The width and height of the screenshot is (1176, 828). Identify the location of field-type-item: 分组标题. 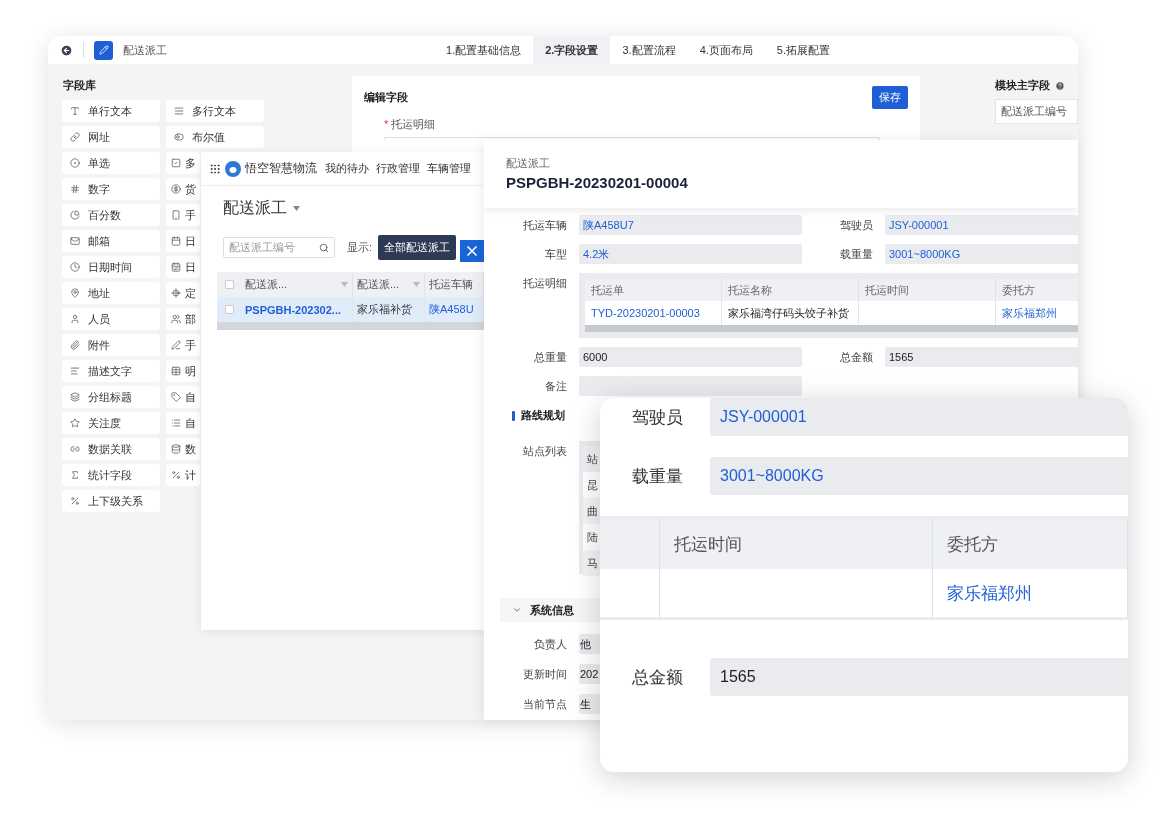
(111, 397).